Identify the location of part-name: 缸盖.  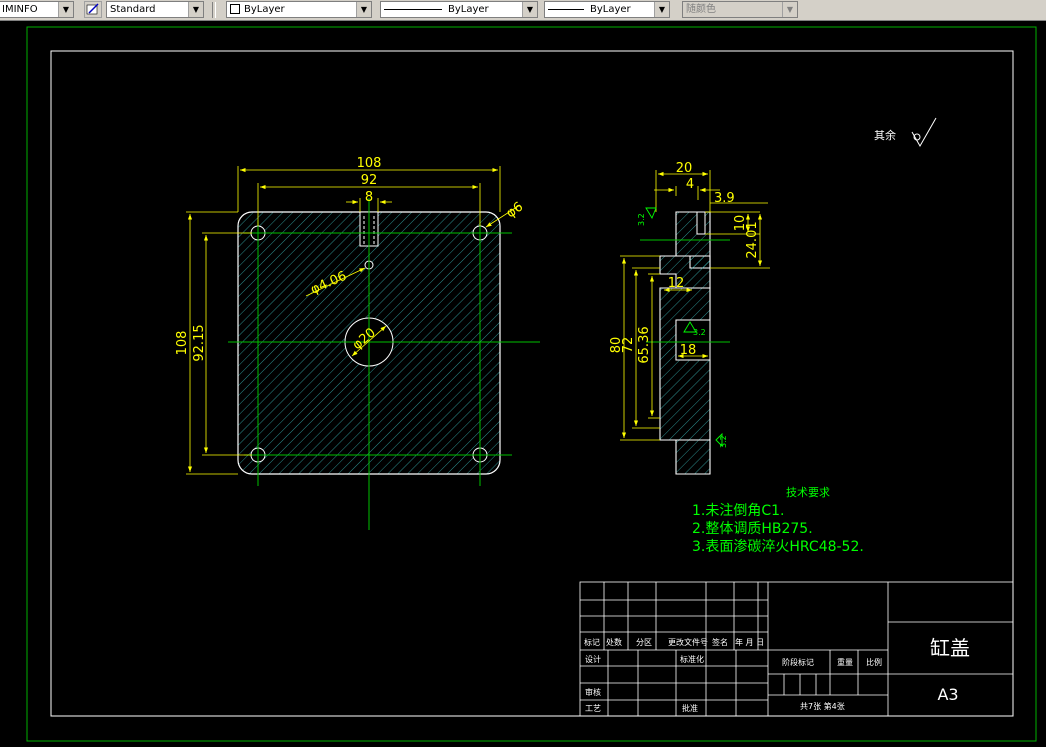
(950, 648).